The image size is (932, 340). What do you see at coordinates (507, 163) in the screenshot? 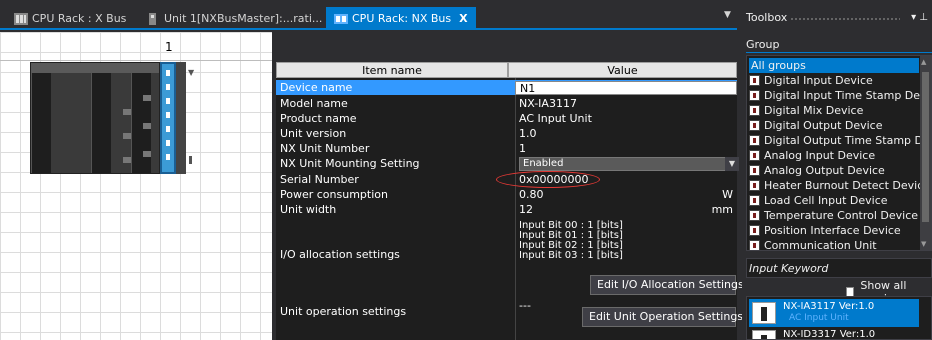
I see `table-row-mounting-setting: NX Unit Mounting Setting Enabled ▼` at bounding box center [507, 163].